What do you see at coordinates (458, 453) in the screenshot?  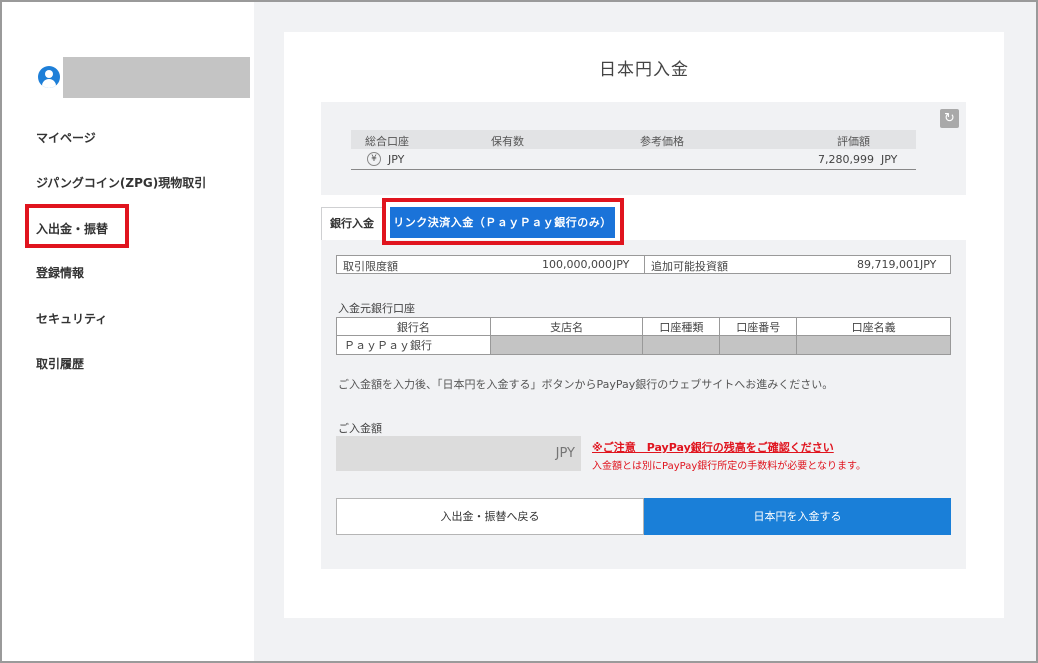 I see `amount-input` at bounding box center [458, 453].